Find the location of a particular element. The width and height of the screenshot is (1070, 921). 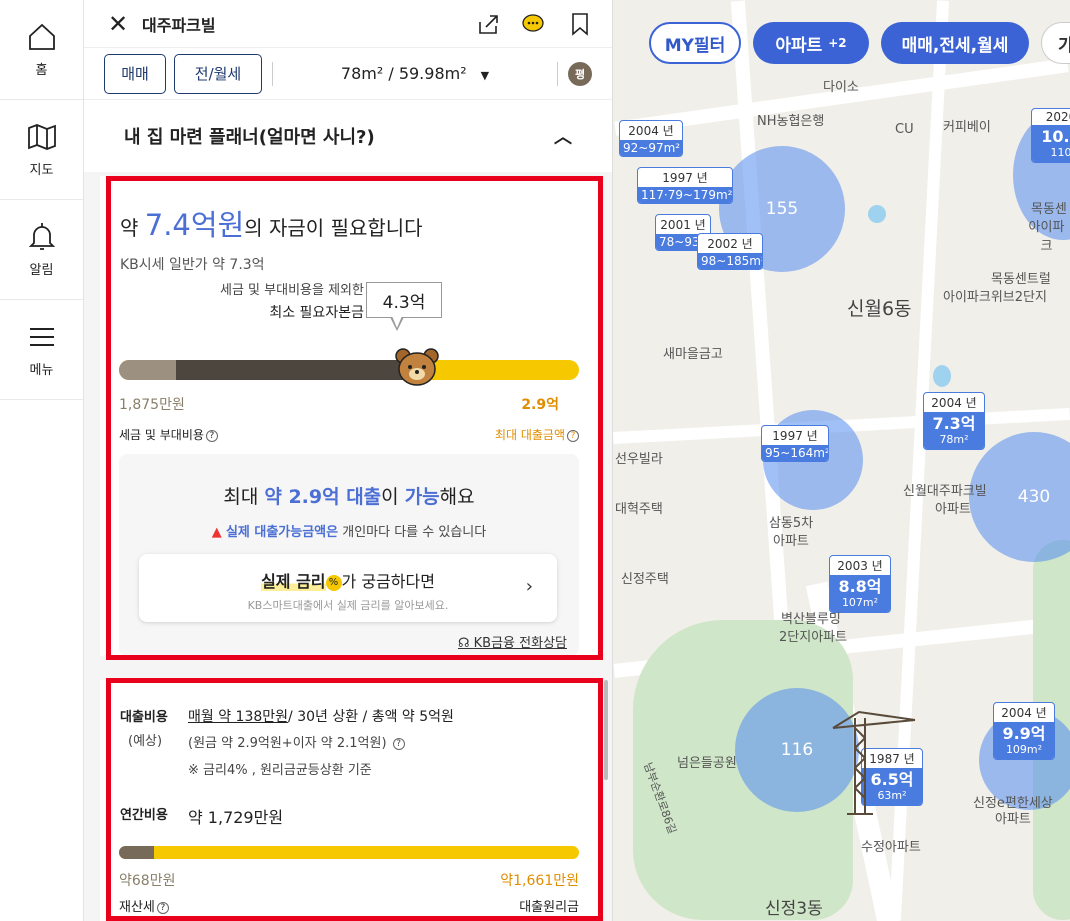

rail-menu: 메뉴 is located at coordinates (41, 350).